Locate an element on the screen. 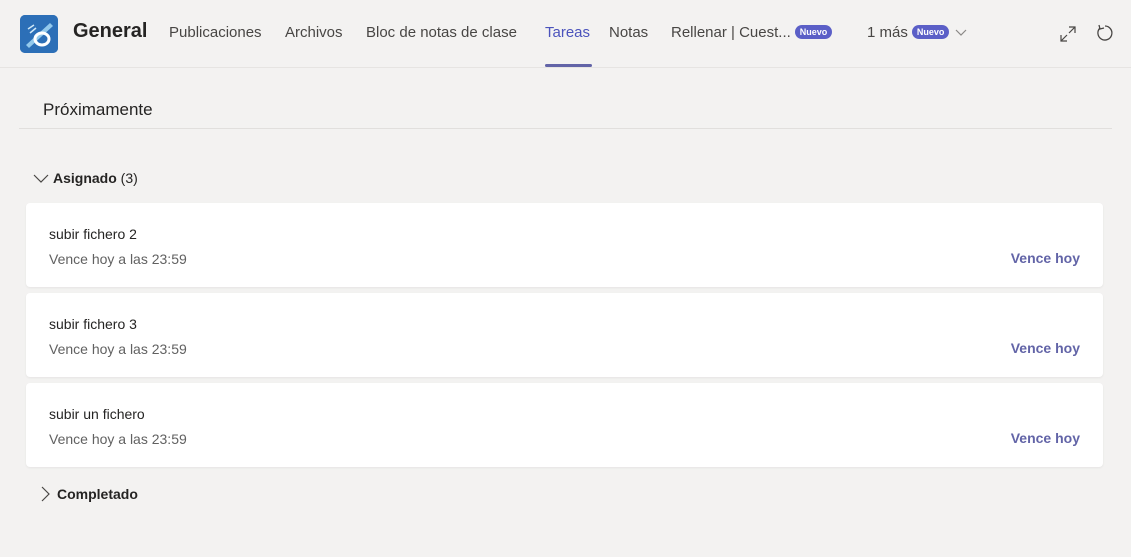 The width and height of the screenshot is (1131, 557). tab-publicaciones: Publicaciones is located at coordinates (215, 32).